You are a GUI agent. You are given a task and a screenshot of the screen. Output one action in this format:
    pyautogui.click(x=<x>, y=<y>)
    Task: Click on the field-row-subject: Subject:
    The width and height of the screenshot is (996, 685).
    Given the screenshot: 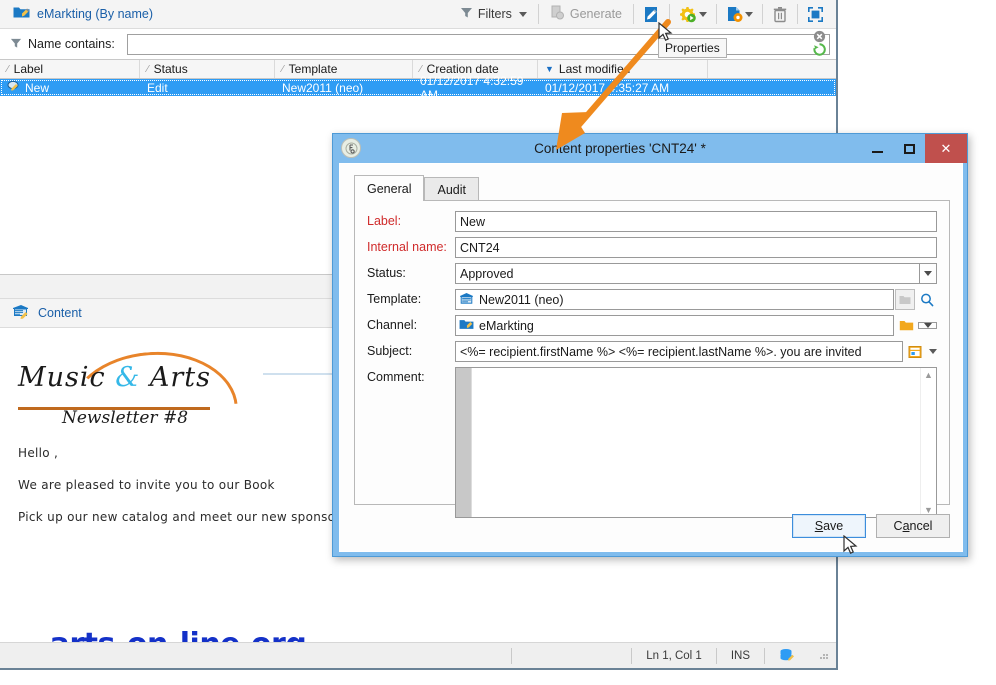 What is the action you would take?
    pyautogui.click(x=652, y=351)
    